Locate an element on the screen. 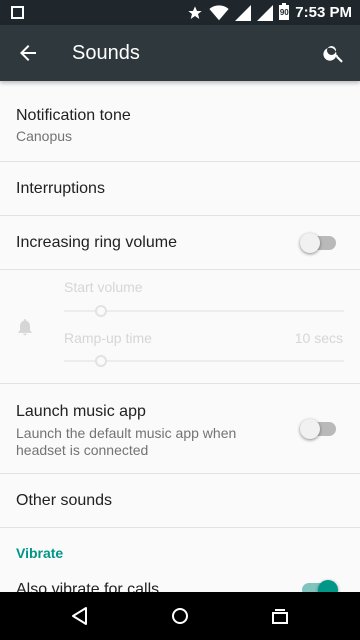  bell-icon is located at coordinates (25, 327).